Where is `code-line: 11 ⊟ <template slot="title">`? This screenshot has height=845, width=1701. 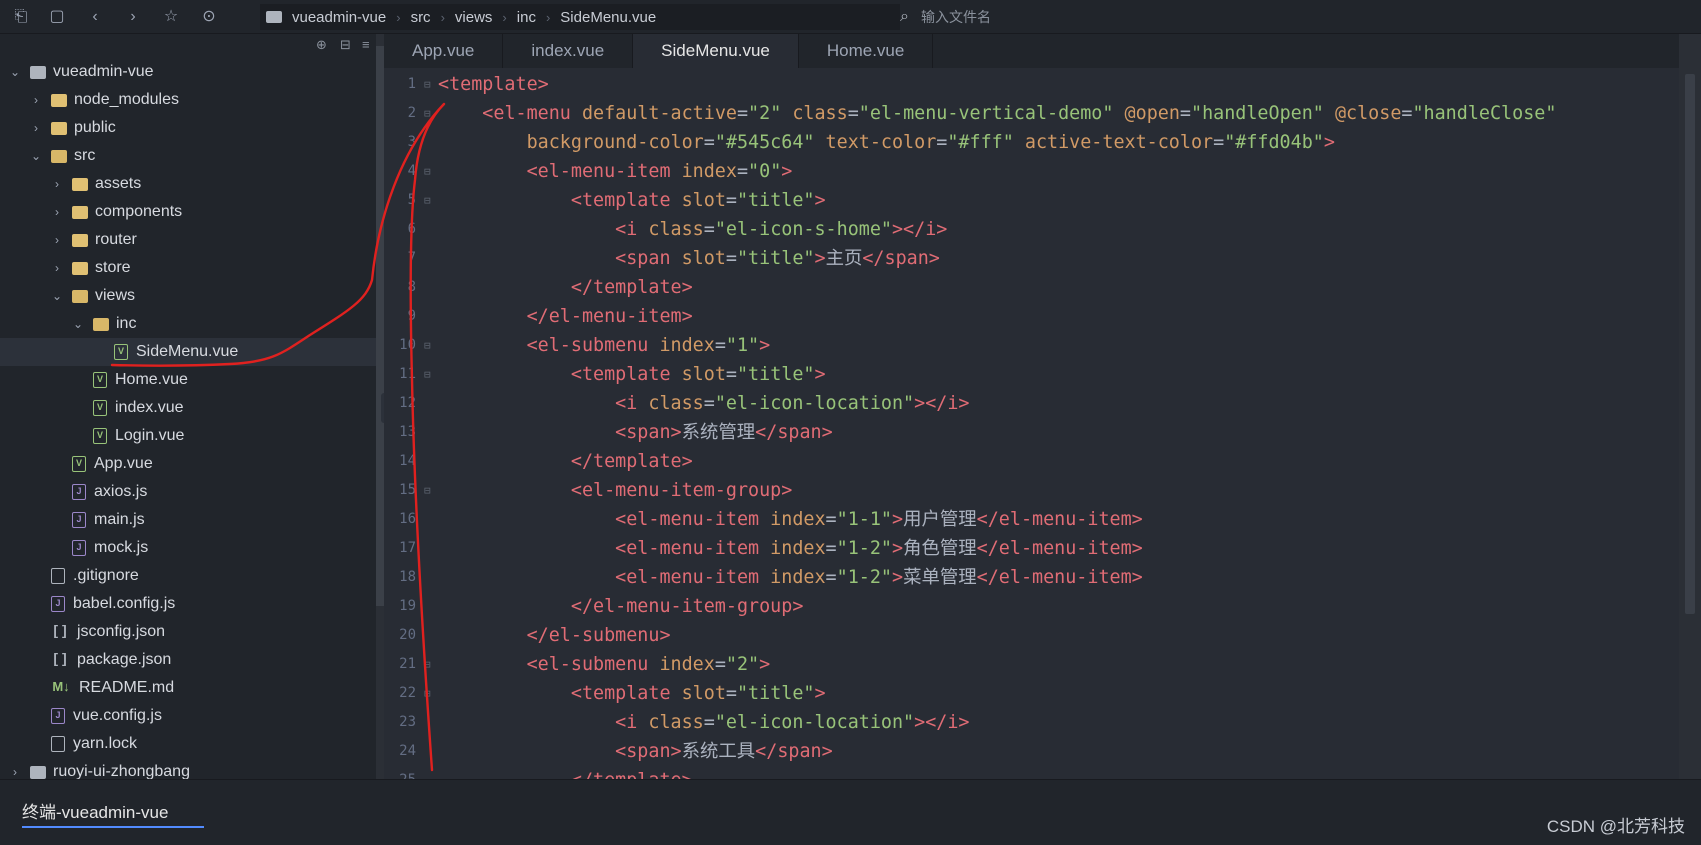
code-line: 11 ⊟ <template slot="title"> is located at coordinates (1034, 374).